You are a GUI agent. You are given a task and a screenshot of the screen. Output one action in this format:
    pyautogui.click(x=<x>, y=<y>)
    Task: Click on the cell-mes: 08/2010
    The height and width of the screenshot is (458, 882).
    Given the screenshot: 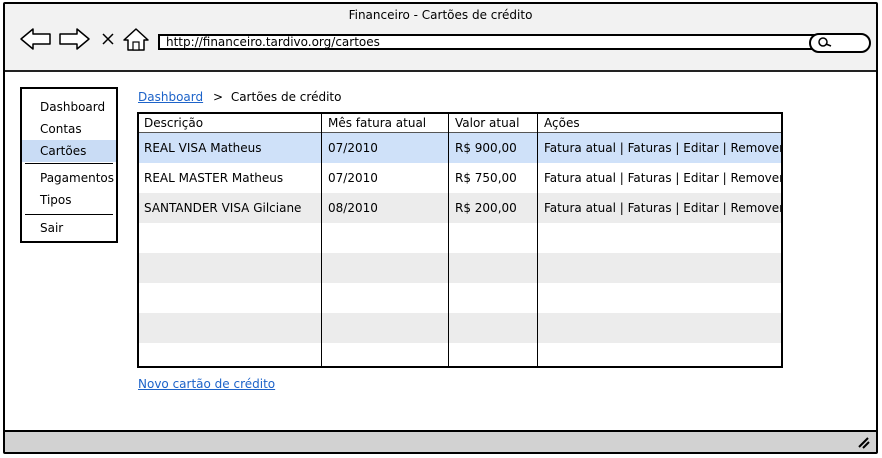 What is the action you would take?
    pyautogui.click(x=353, y=208)
    